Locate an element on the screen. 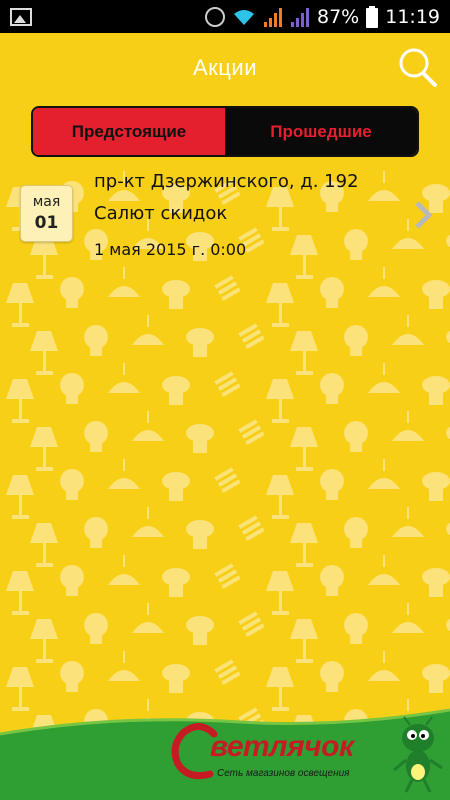  date-month: мая is located at coordinates (46, 201).